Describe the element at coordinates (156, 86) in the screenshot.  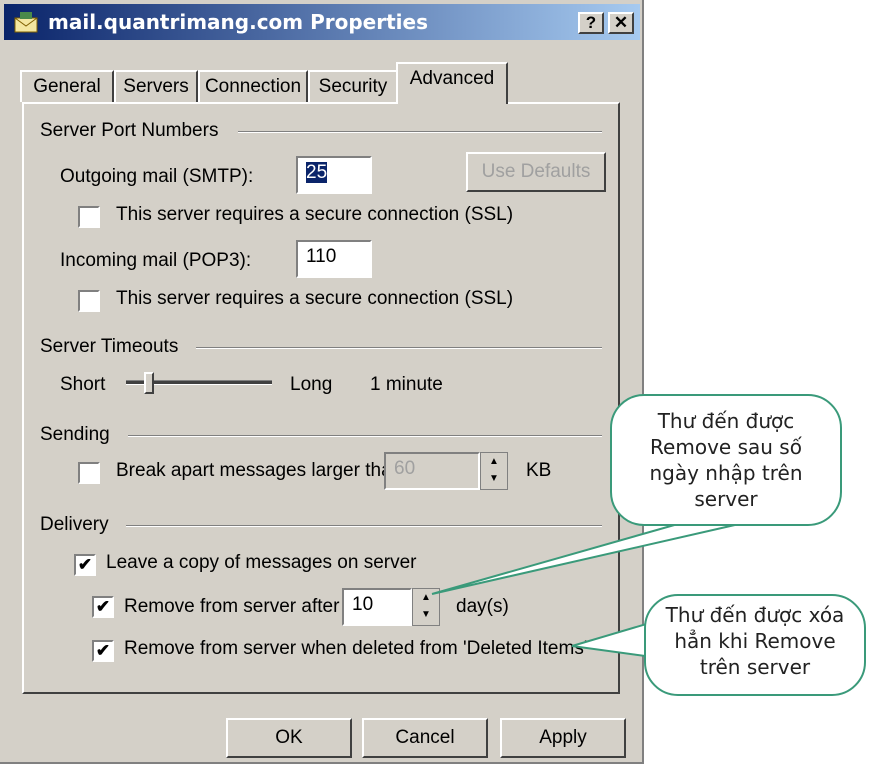
I see `tab-servers: Servers` at that location.